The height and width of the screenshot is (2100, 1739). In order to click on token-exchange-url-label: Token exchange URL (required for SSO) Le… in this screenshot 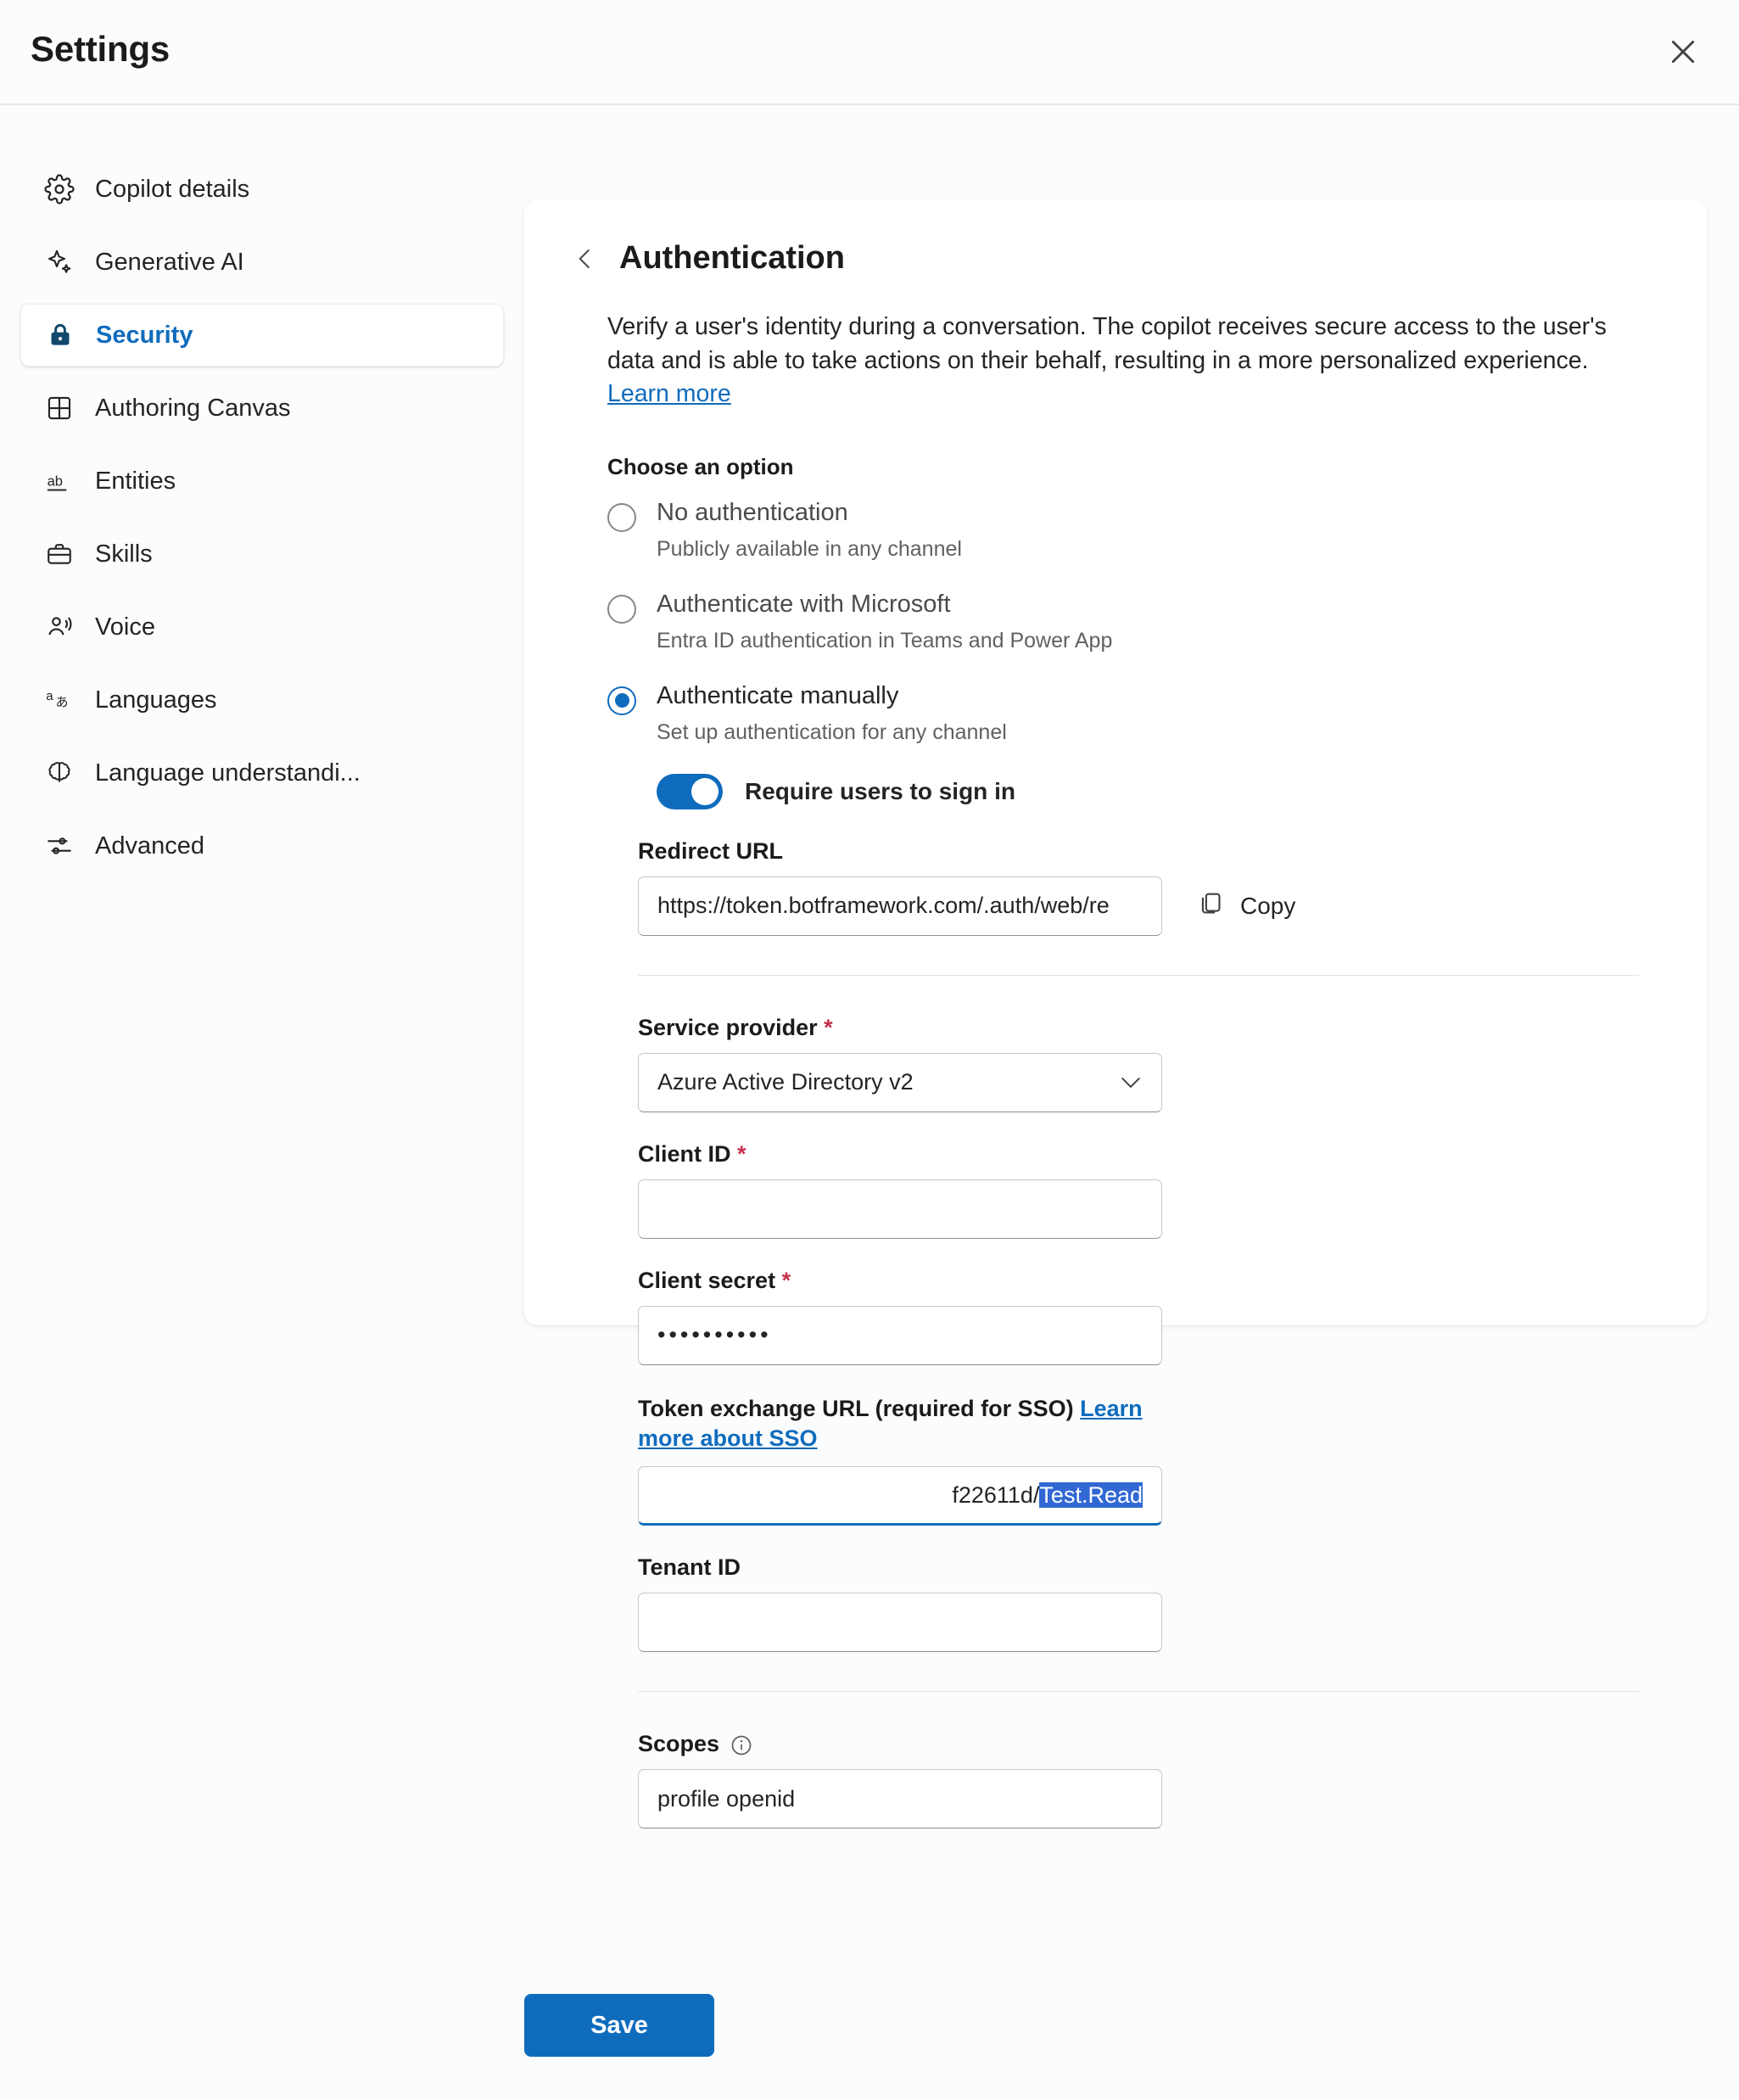, I will do `click(901, 1424)`.